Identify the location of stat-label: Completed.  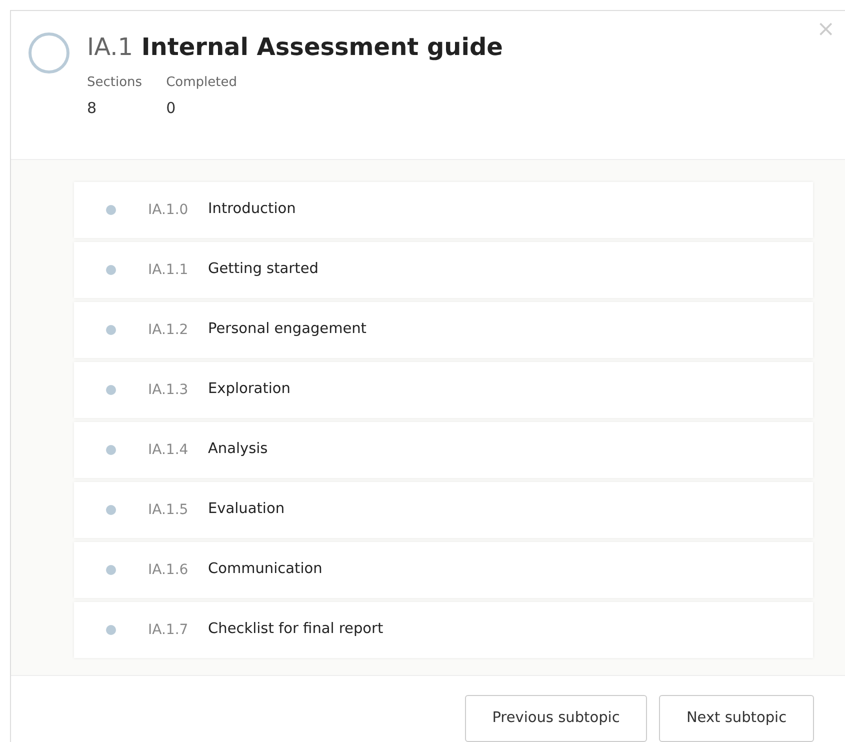
(201, 83).